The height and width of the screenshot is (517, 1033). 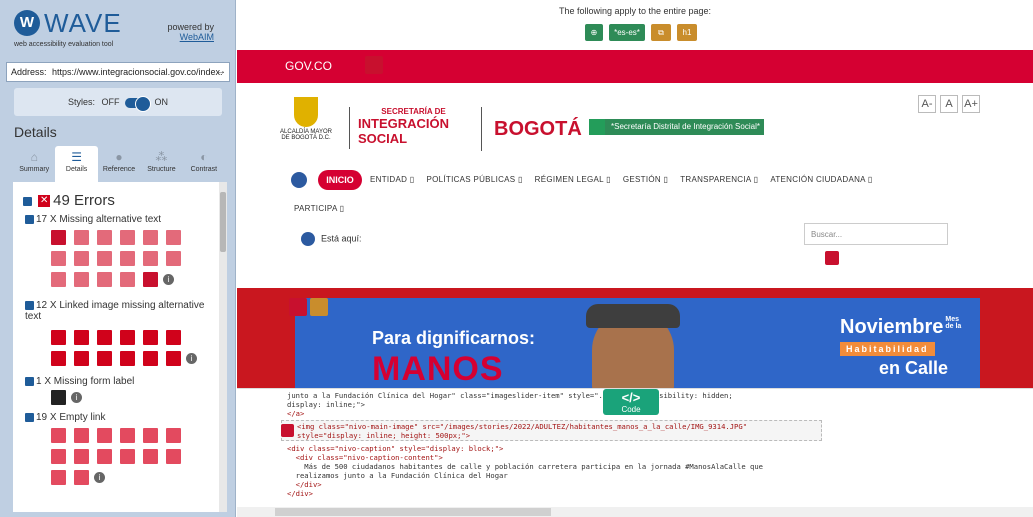 What do you see at coordinates (594, 32) in the screenshot?
I see `language-icon: ⊕` at bounding box center [594, 32].